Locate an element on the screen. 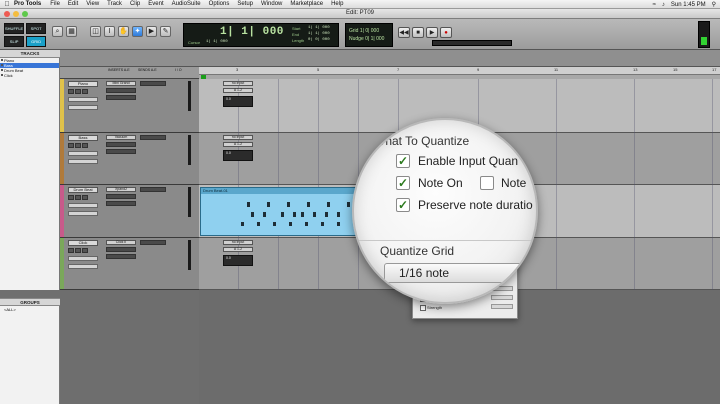 The height and width of the screenshot is (404, 720). volume-readout: 0.0 is located at coordinates (238, 155).